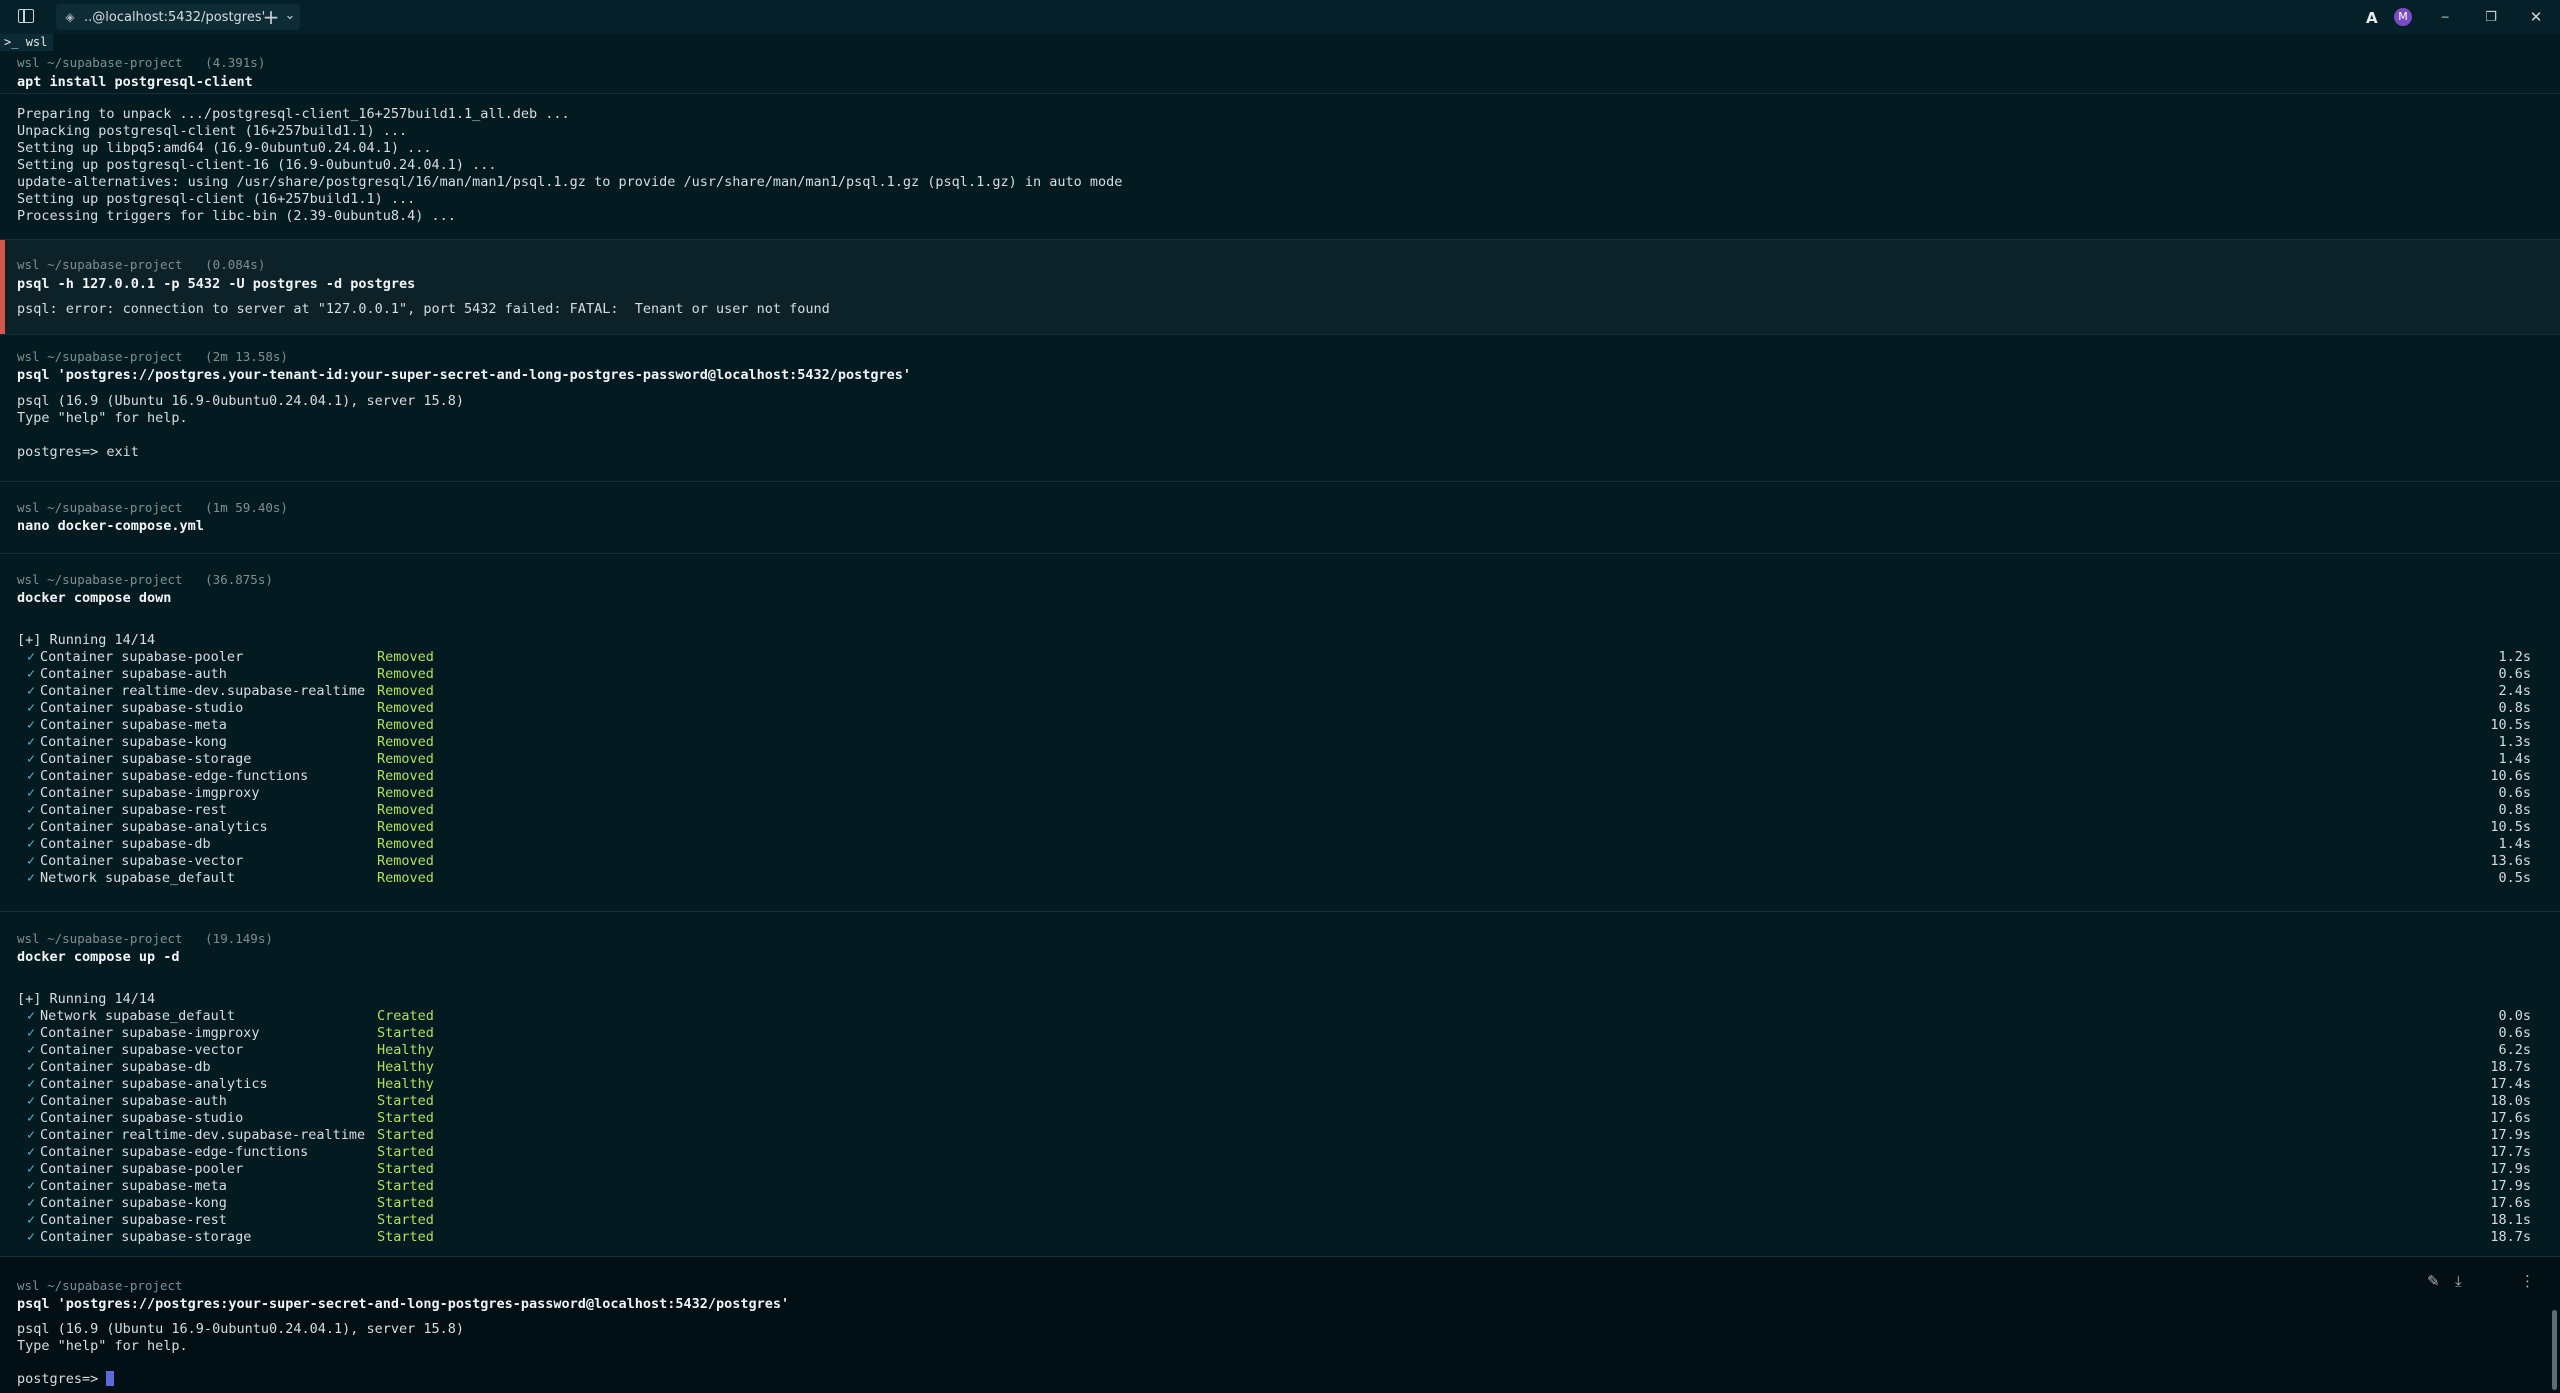 The image size is (2560, 1393). What do you see at coordinates (2491, 17) in the screenshot?
I see `maximize-button: ❐` at bounding box center [2491, 17].